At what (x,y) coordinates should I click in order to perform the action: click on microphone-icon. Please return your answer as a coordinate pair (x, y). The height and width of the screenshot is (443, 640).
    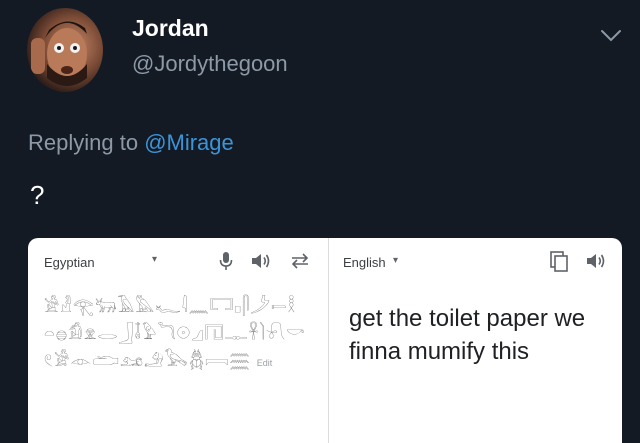
    Looking at the image, I should click on (226, 261).